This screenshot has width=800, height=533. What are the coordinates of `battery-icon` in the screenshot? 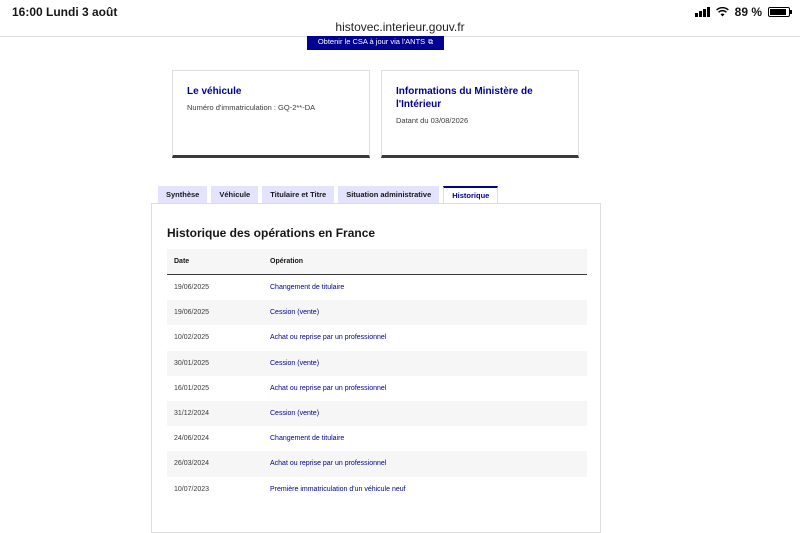 It's located at (780, 12).